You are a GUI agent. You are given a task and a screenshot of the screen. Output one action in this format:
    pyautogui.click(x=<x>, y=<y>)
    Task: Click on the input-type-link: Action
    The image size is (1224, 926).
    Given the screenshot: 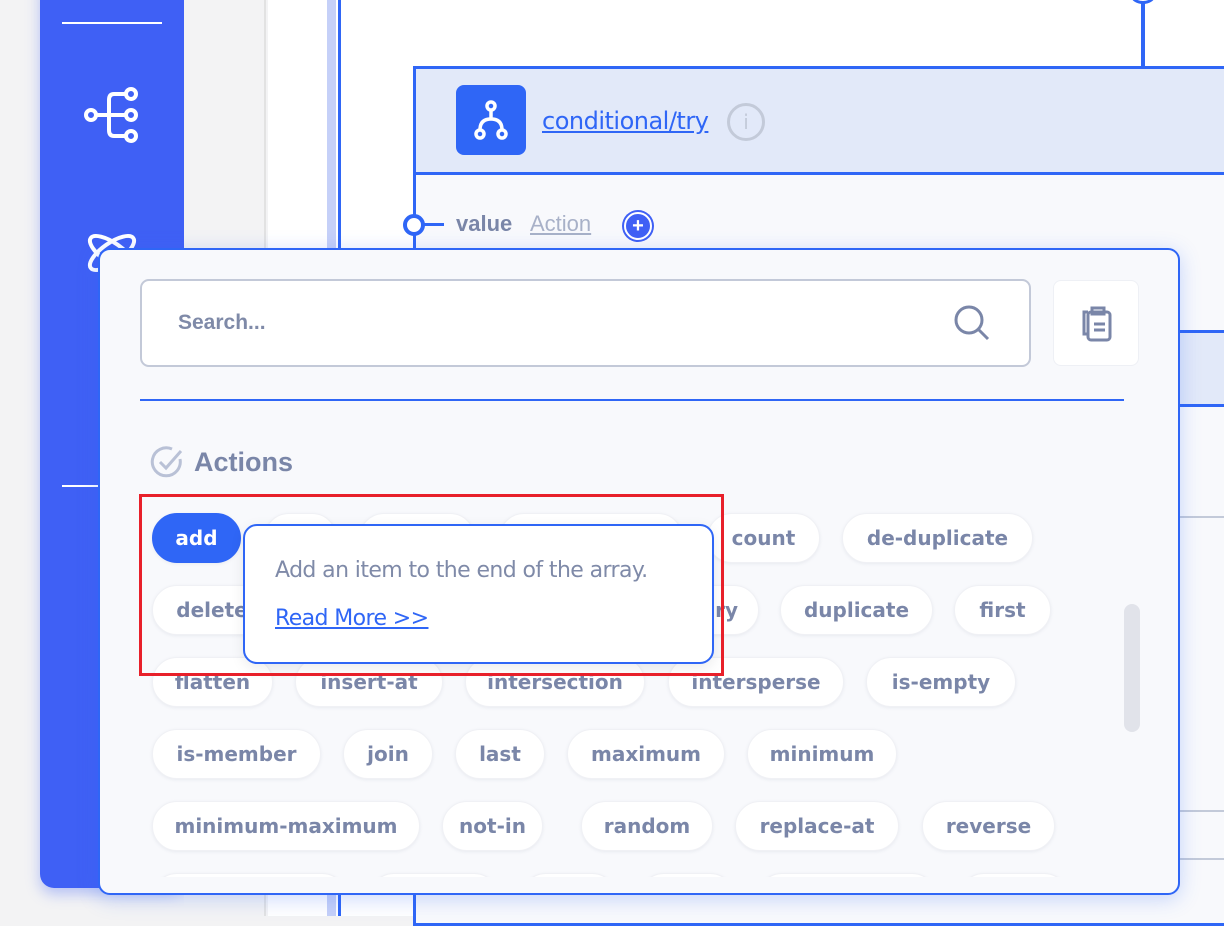 What is the action you would take?
    pyautogui.click(x=560, y=224)
    